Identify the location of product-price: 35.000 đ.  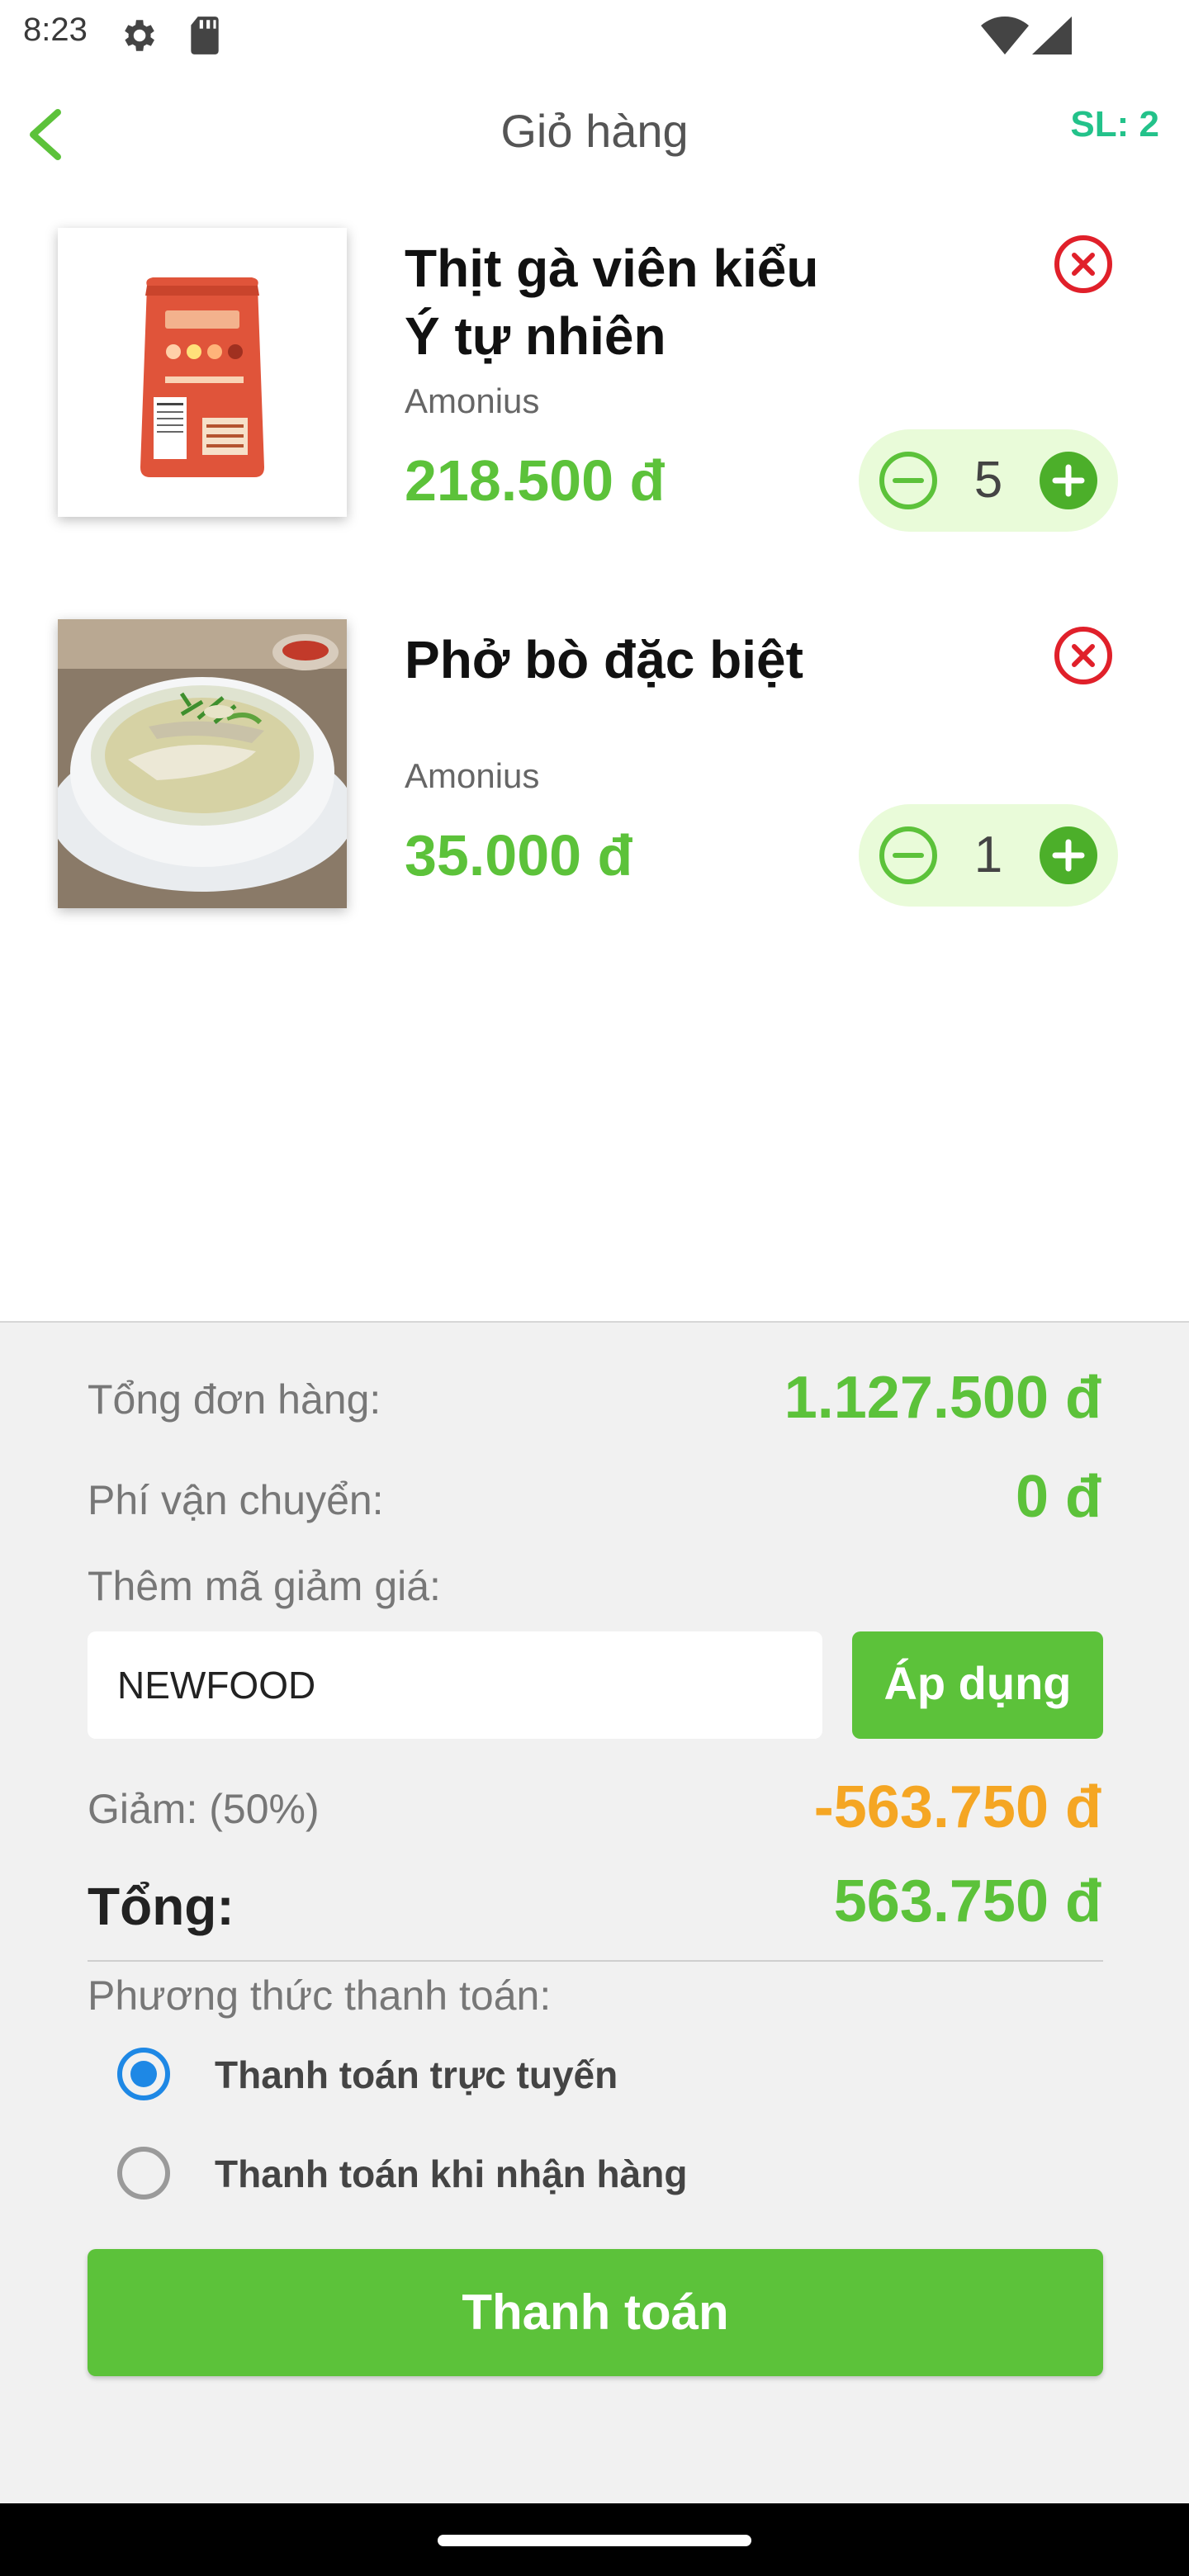
(519, 855).